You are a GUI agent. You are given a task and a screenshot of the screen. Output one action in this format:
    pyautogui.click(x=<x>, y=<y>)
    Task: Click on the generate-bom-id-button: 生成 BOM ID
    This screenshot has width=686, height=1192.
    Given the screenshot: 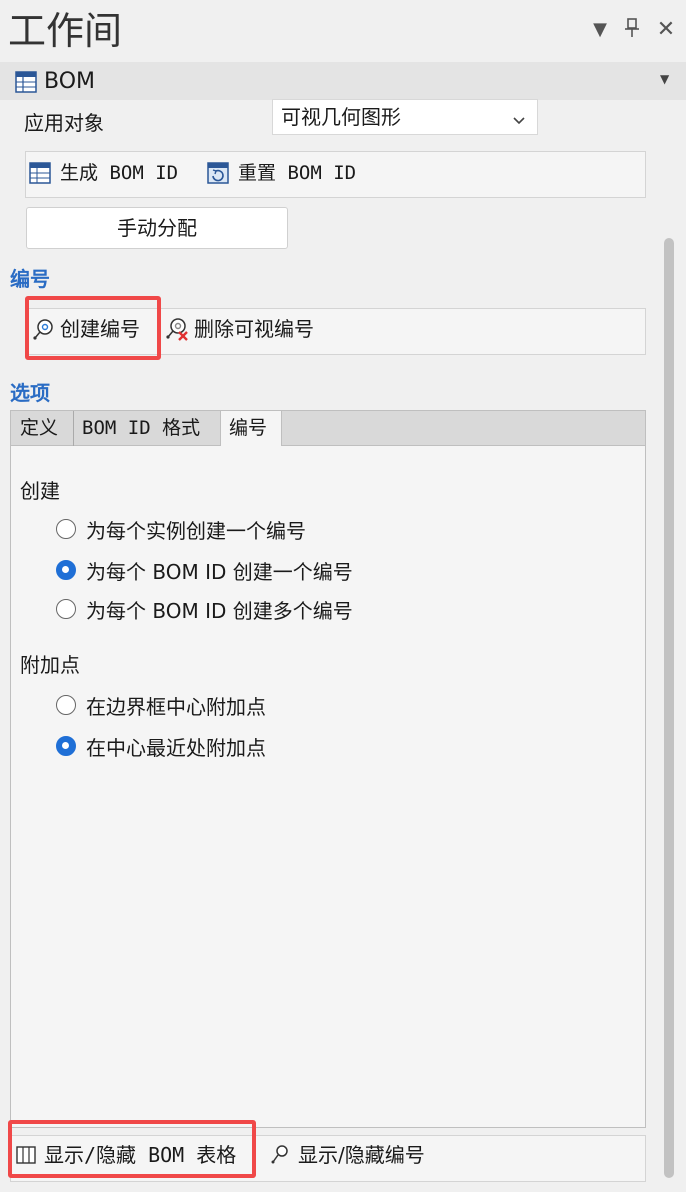 What is the action you would take?
    pyautogui.click(x=103, y=173)
    